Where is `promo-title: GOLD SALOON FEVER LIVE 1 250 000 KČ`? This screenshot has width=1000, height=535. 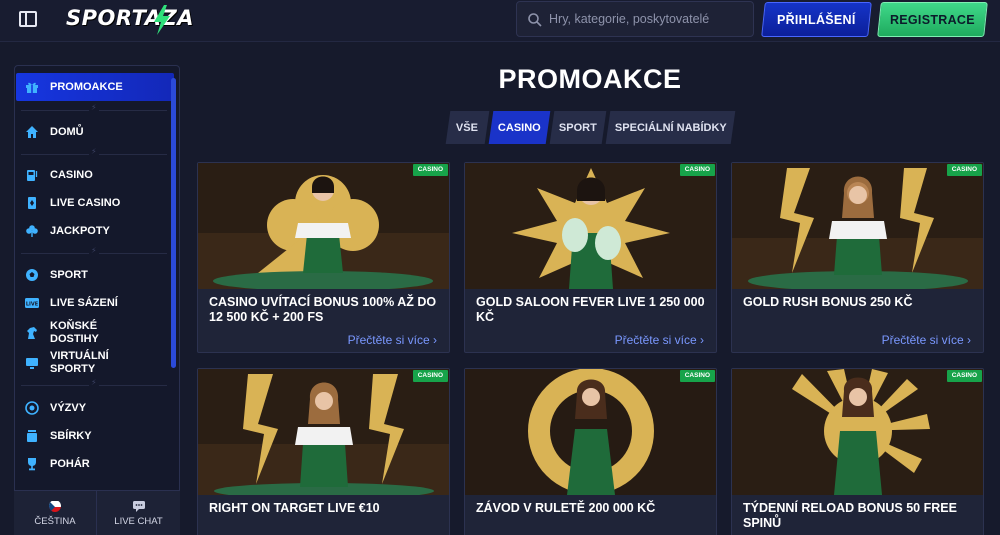
promo-title: GOLD SALOON FEVER LIVE 1 250 000 KČ is located at coordinates (590, 309).